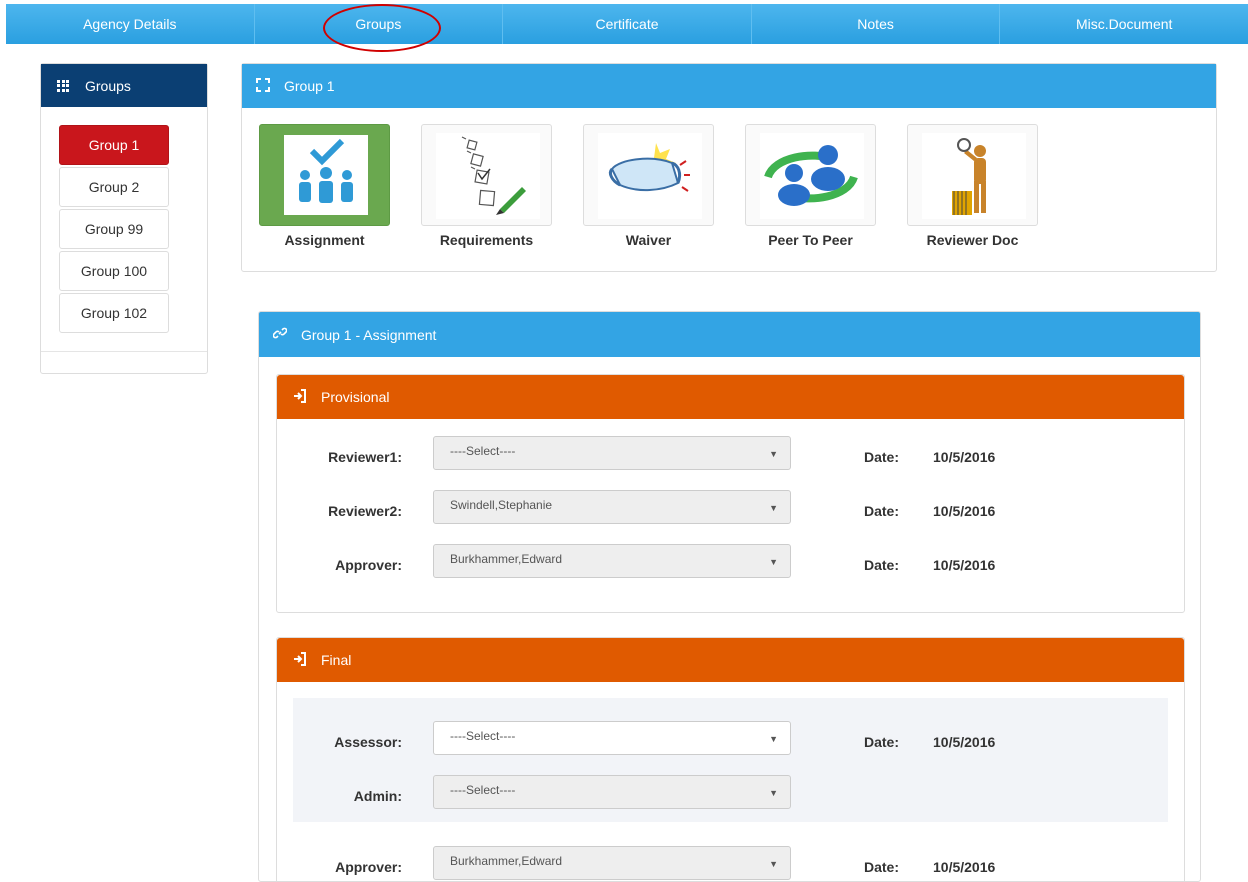 Image resolution: width=1248 pixels, height=882 pixels. What do you see at coordinates (612, 863) in the screenshot?
I see `final-approver-select: Burkhammer,Edward ▼` at bounding box center [612, 863].